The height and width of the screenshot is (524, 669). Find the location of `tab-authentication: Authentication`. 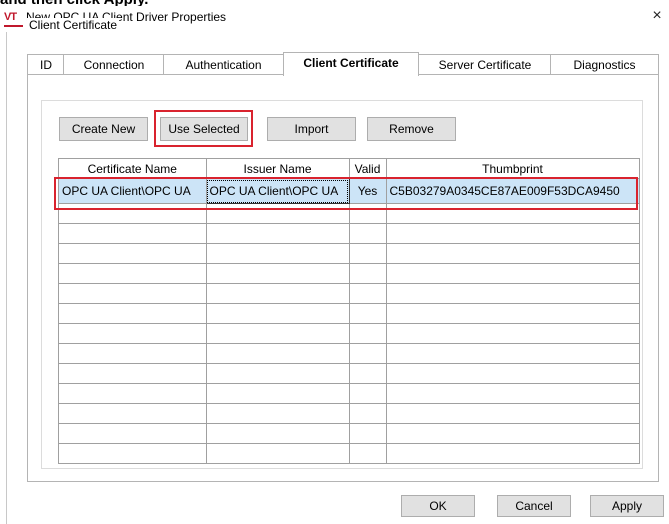

tab-authentication: Authentication is located at coordinates (223, 64).